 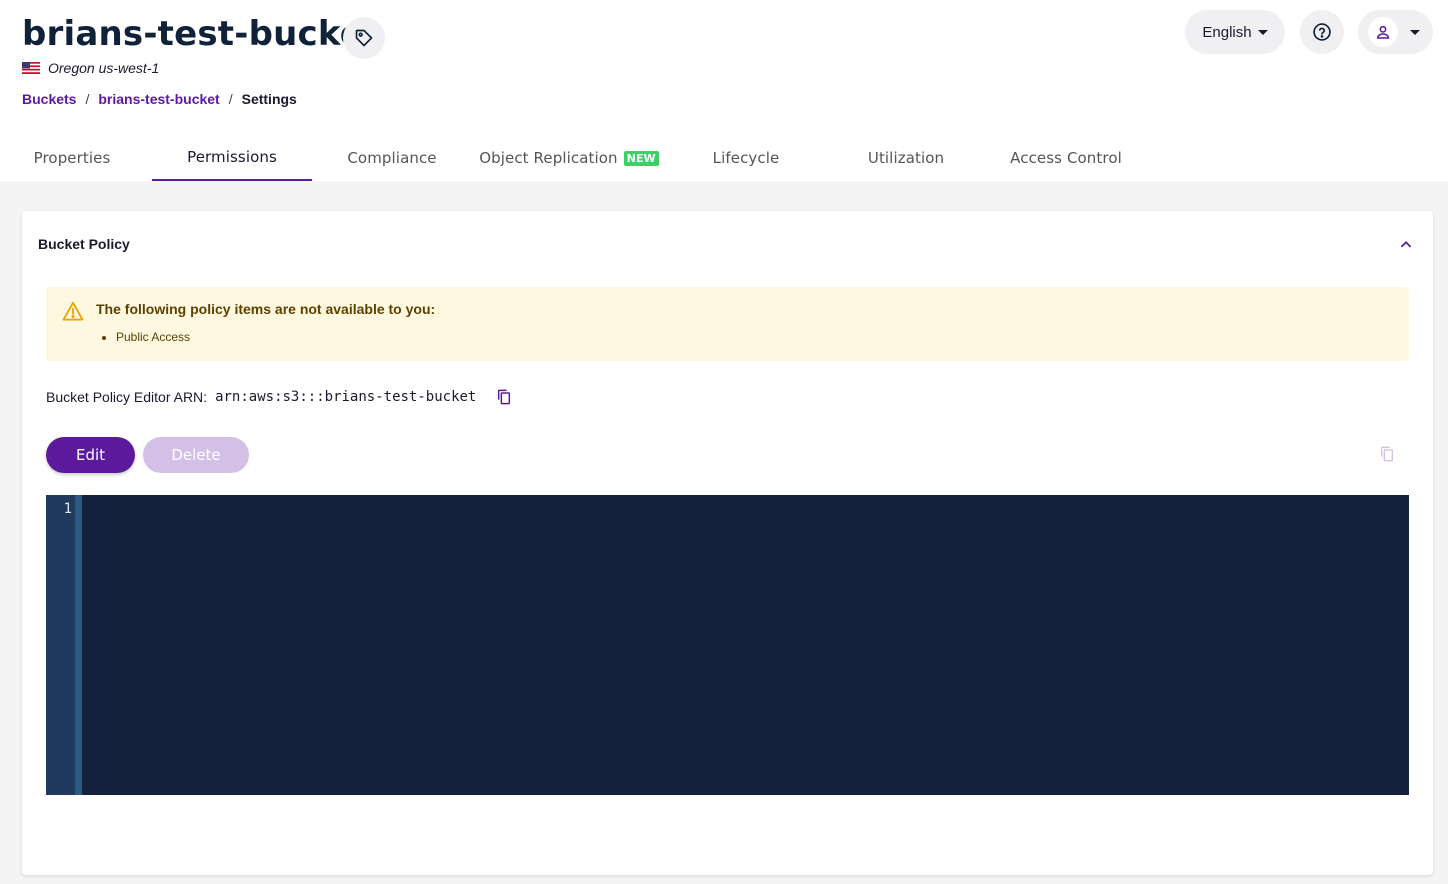 What do you see at coordinates (196, 455) in the screenshot?
I see `delete-button: Delete` at bounding box center [196, 455].